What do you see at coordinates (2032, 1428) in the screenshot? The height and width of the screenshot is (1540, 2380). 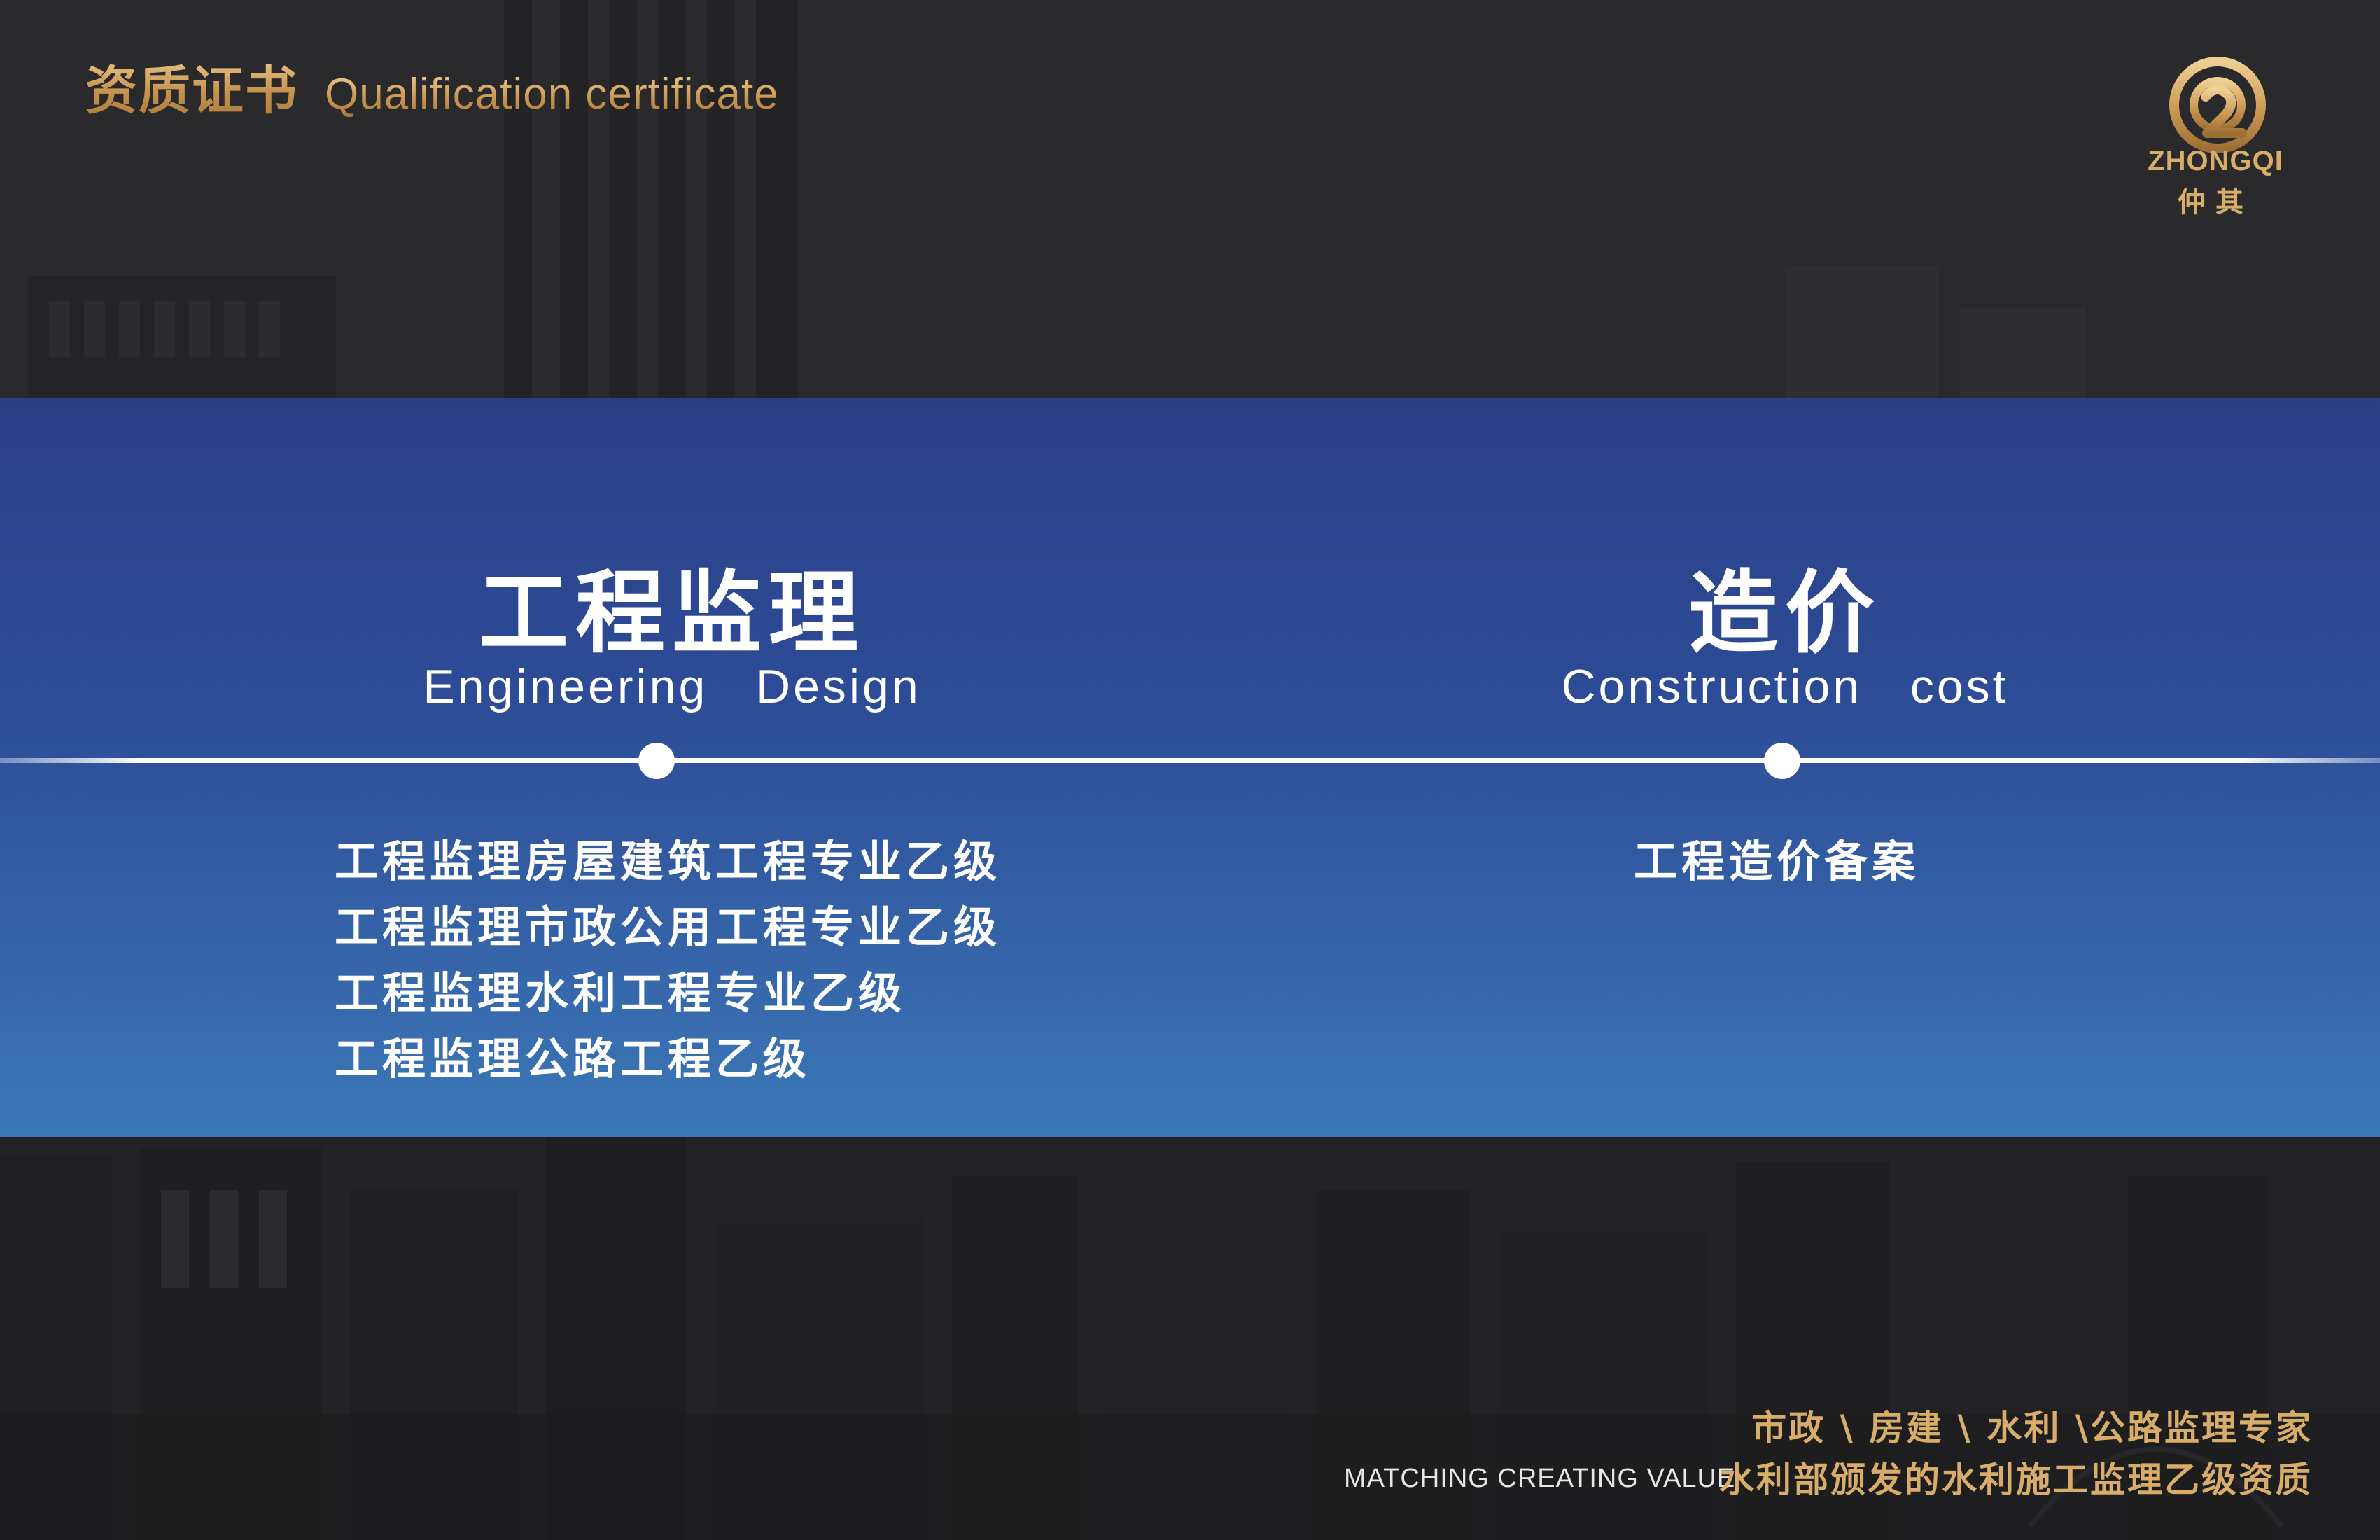 I see `footer-tagline-1: 市政 \ 房建 \ 水利 \公路监理专家` at bounding box center [2032, 1428].